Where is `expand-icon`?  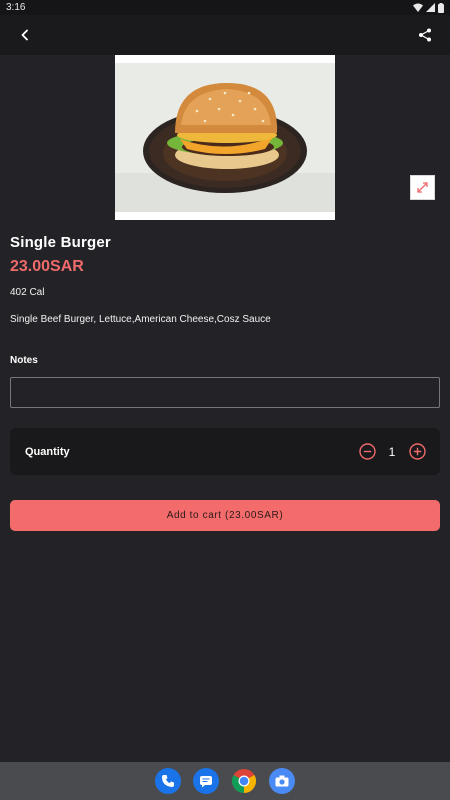
expand-icon is located at coordinates (422, 187).